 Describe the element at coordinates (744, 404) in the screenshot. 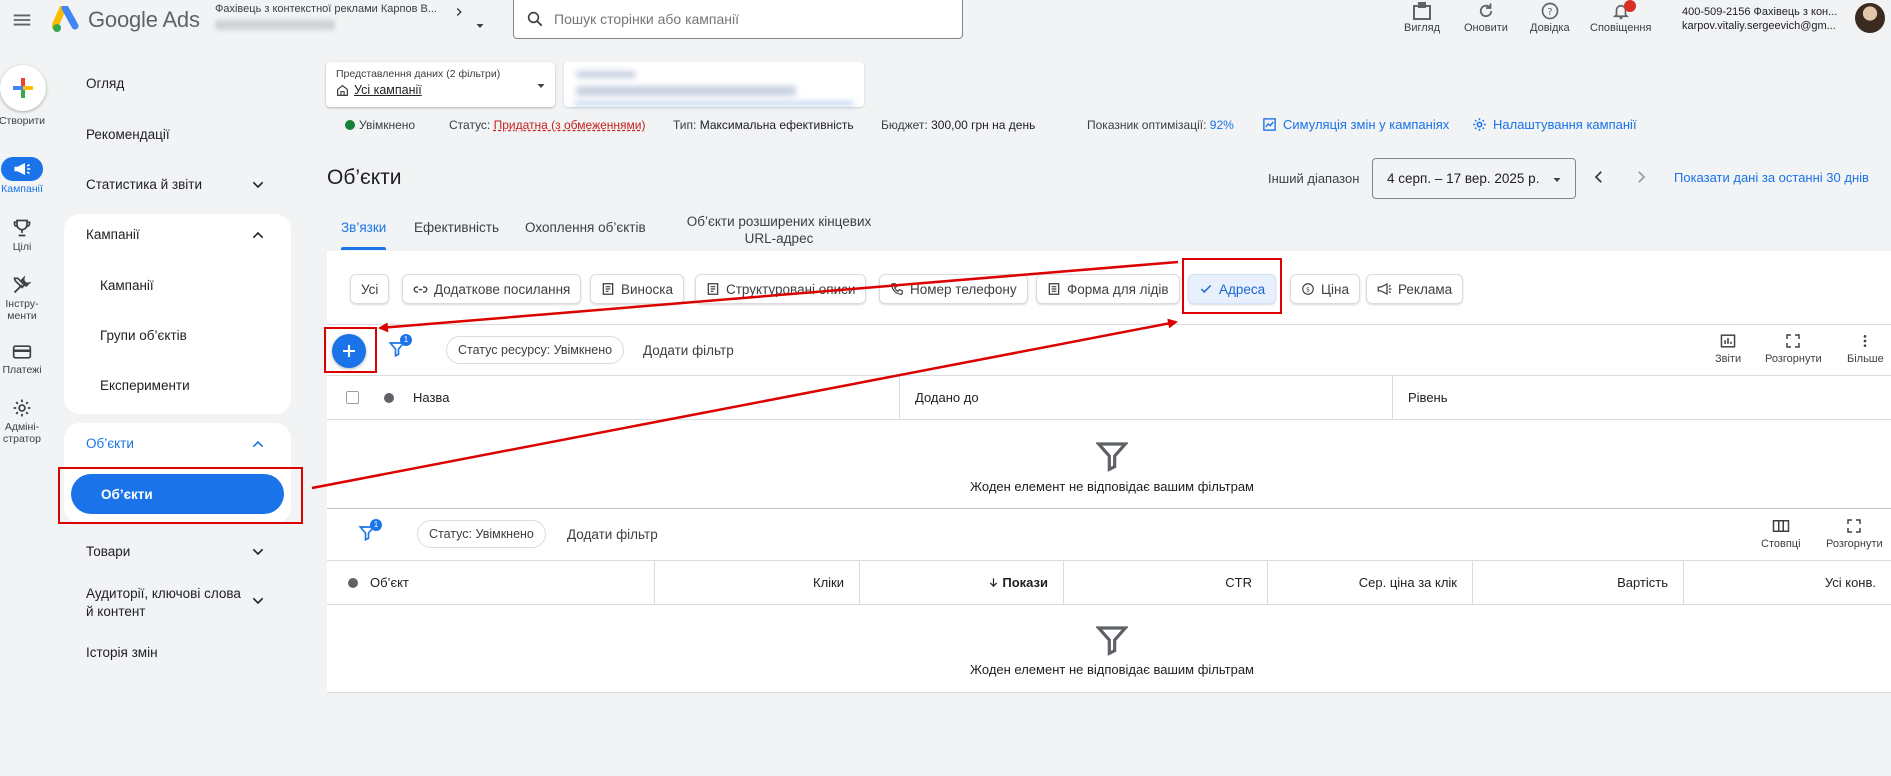

I see `annotation-arrow-to-location-chip` at that location.